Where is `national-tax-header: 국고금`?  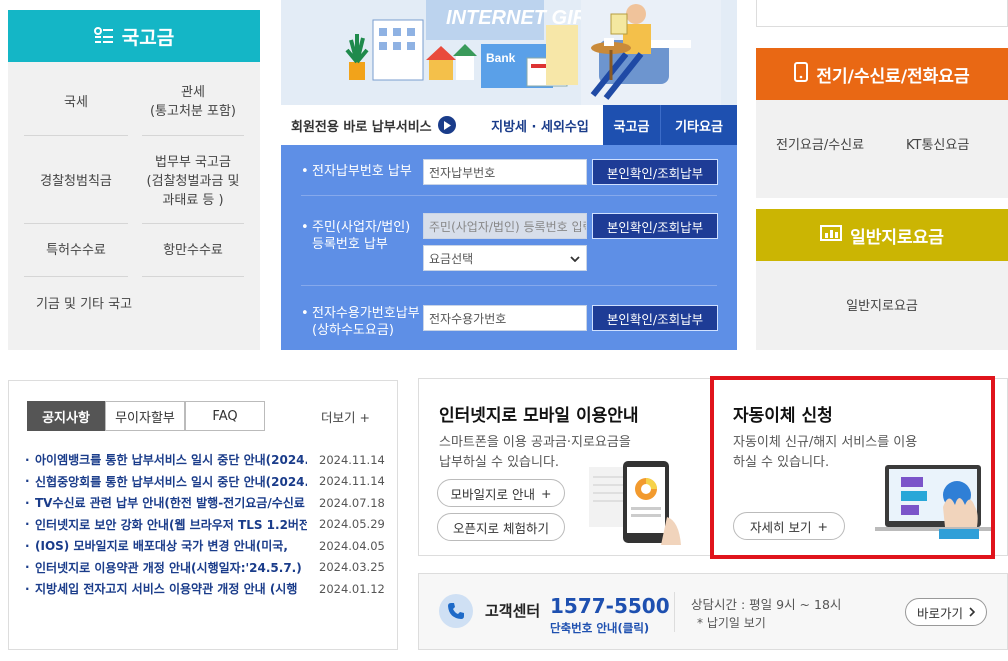 national-tax-header: 국고금 is located at coordinates (134, 36).